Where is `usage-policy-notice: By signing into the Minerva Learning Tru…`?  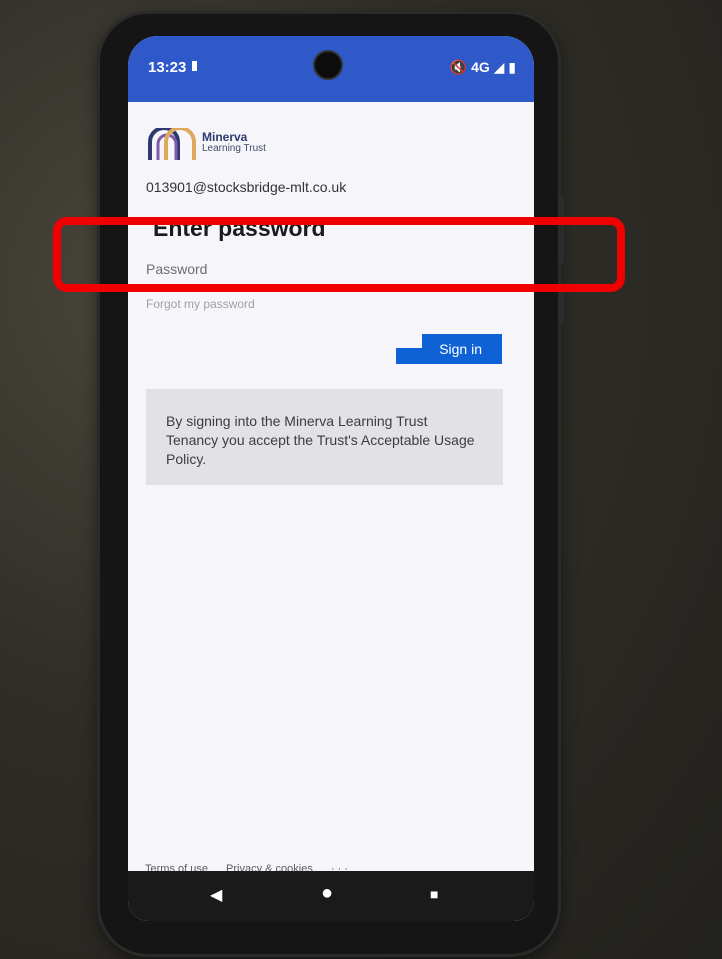 usage-policy-notice: By signing into the Minerva Learning Tru… is located at coordinates (324, 437).